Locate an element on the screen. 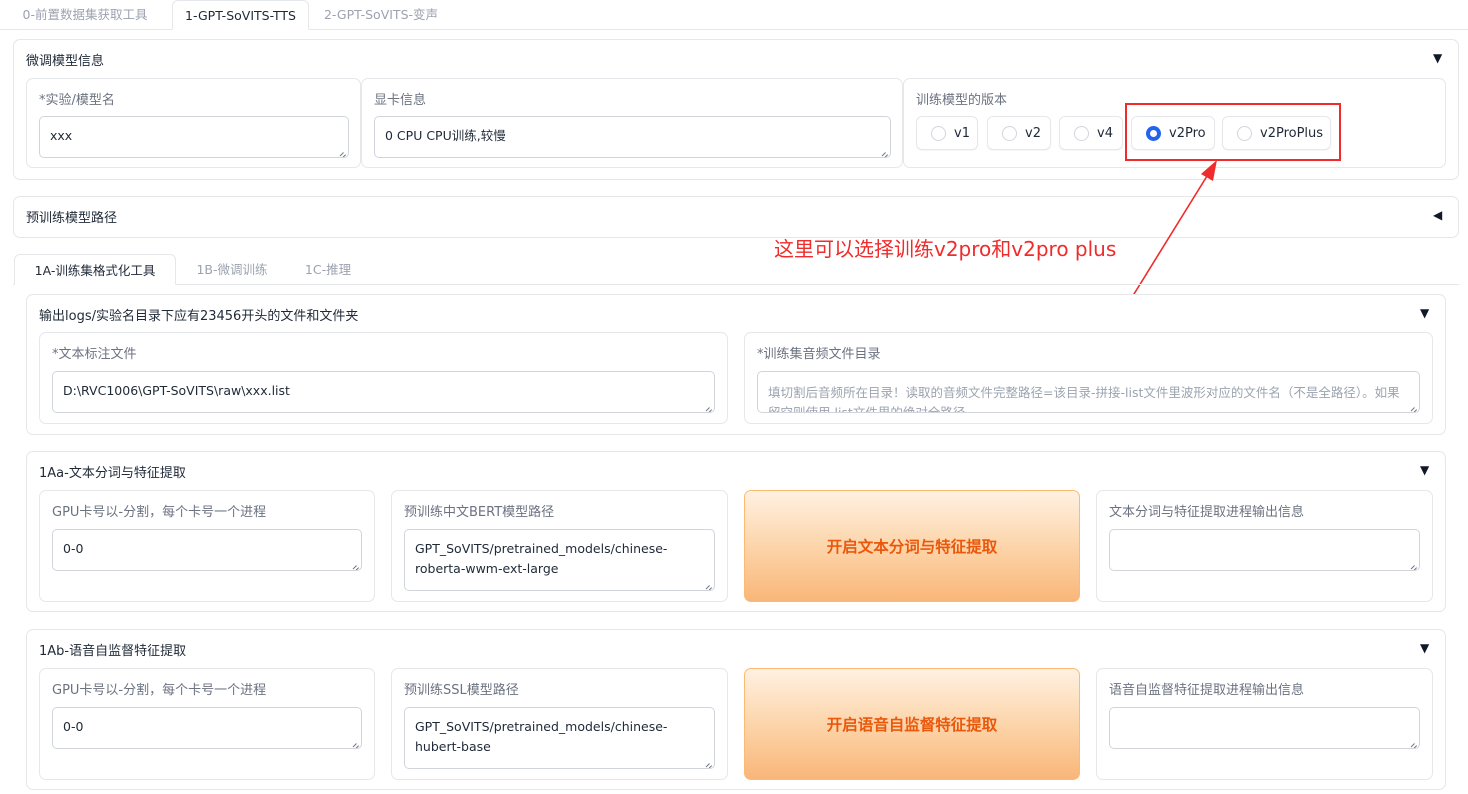 This screenshot has width=1468, height=794. finetune-panel-title: 微调模型信息 is located at coordinates (65, 61).